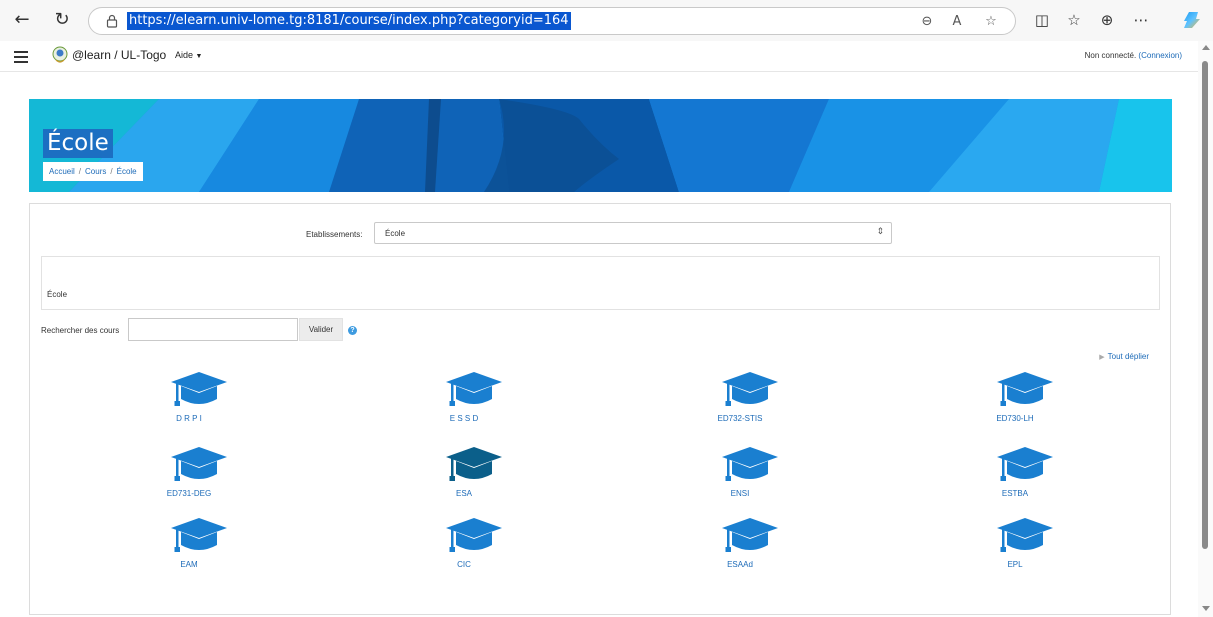 Image resolution: width=1213 pixels, height=617 pixels. I want to click on zoom-out-icon: ⊖, so click(927, 22).